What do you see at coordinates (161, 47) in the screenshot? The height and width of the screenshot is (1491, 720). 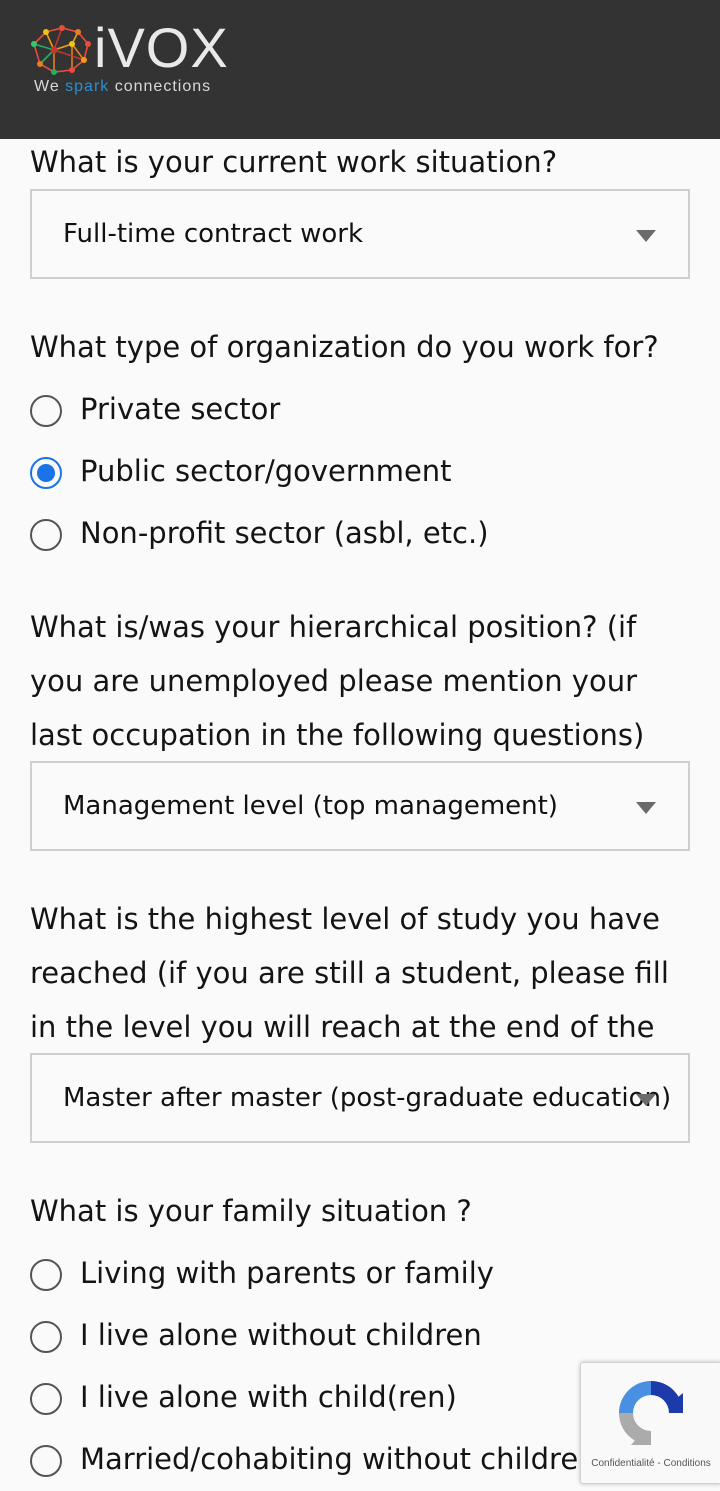 I see `brand-name: iVOX` at bounding box center [161, 47].